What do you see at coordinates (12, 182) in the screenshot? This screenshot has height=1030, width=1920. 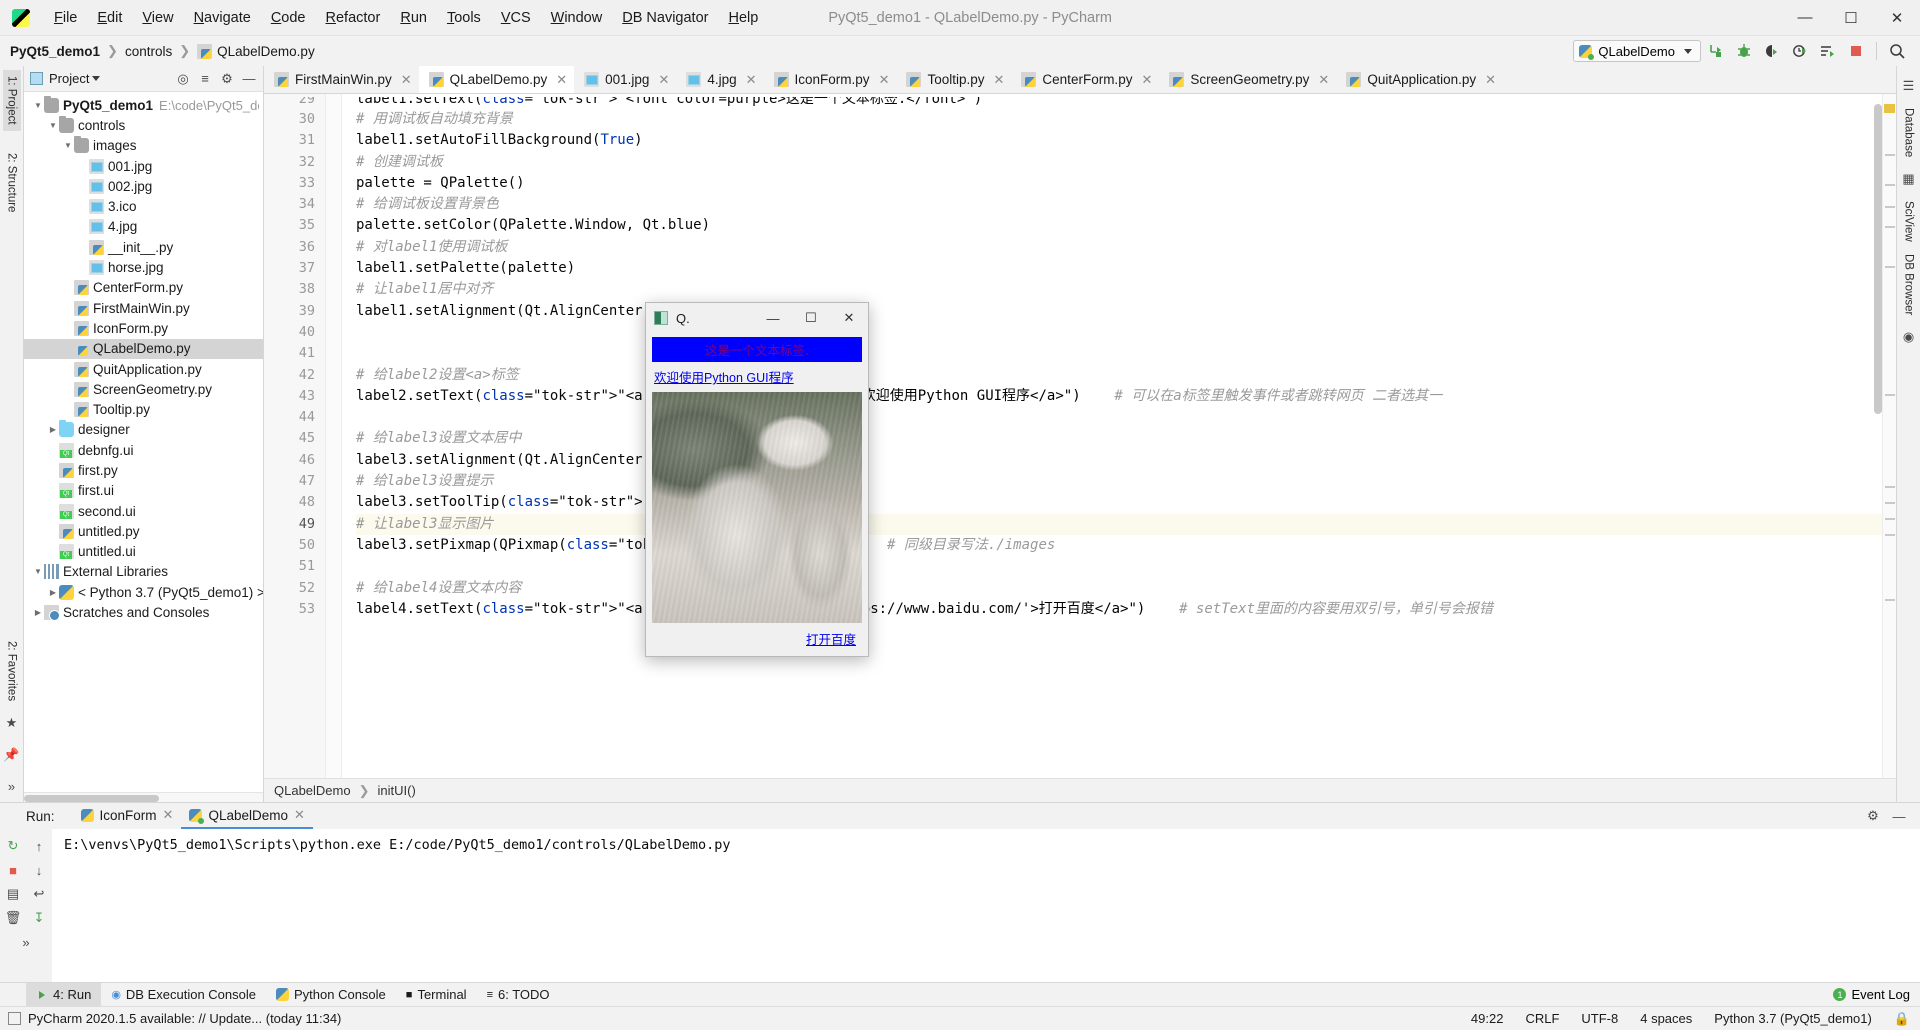 I see `sidebar-tab-structure: 2: Structure` at bounding box center [12, 182].